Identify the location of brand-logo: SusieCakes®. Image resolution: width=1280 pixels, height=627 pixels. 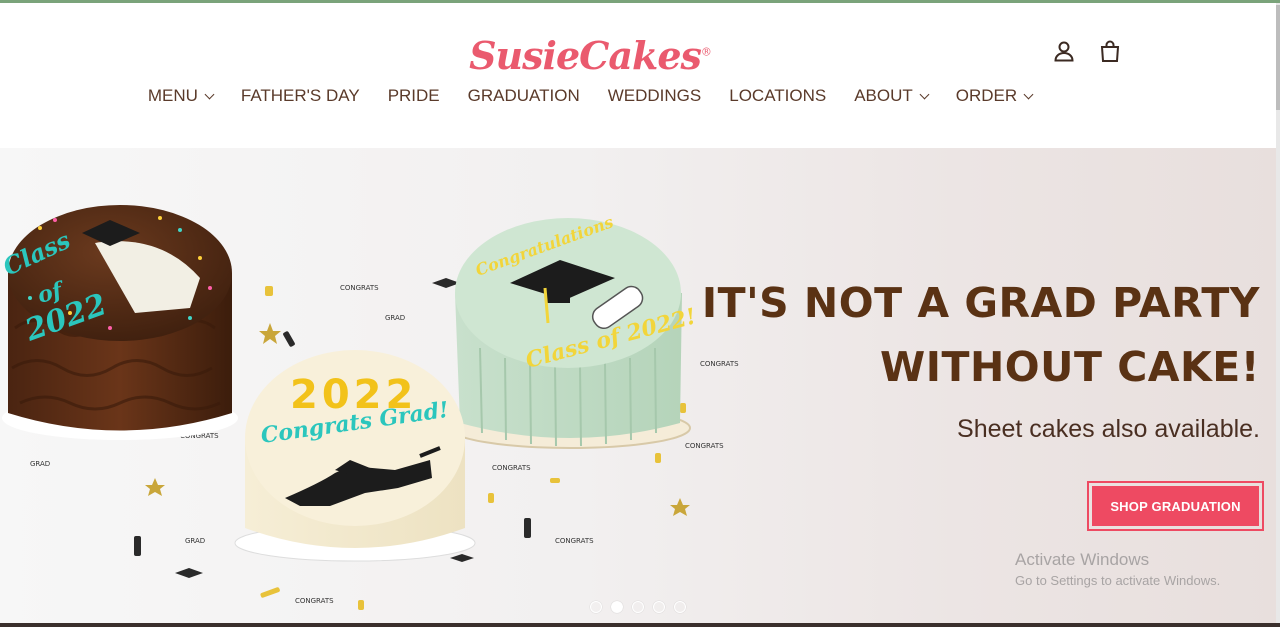
(590, 55).